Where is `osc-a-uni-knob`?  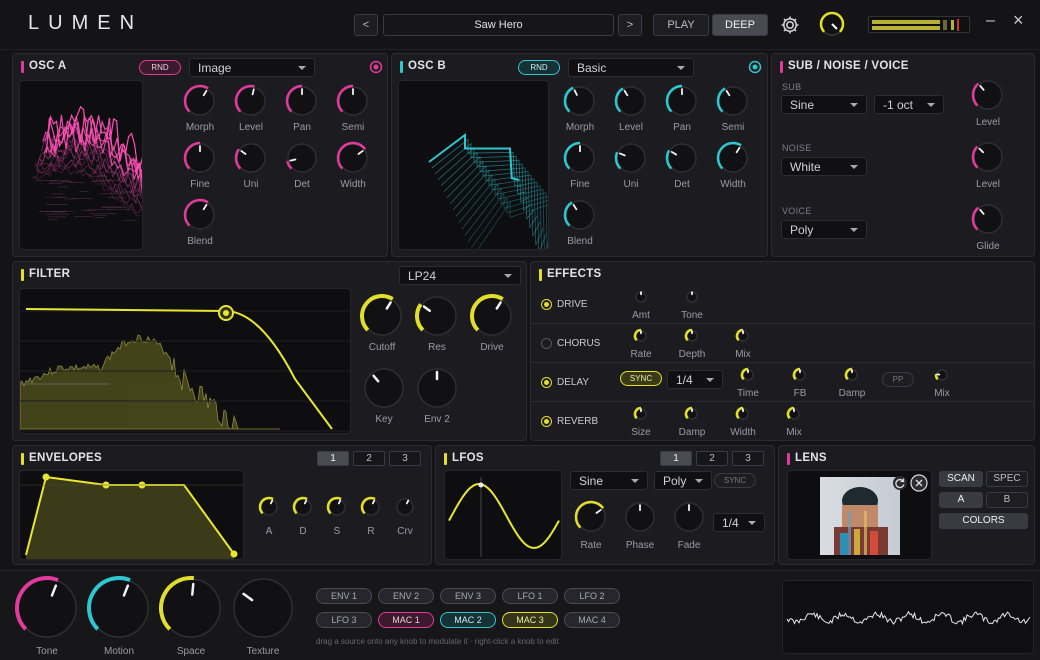
osc-a-uni-knob is located at coordinates (251, 158).